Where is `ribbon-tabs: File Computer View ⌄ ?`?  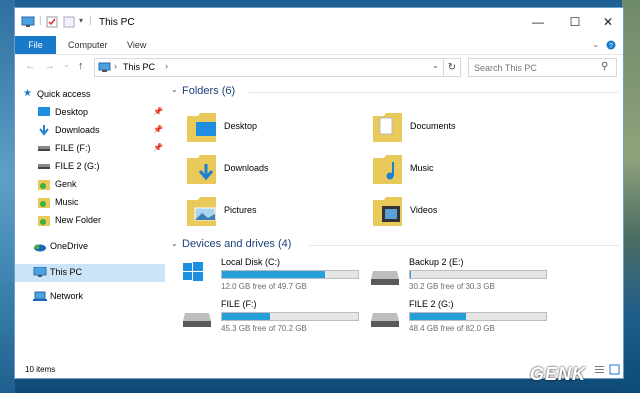 ribbon-tabs: File Computer View ⌄ ? is located at coordinates (319, 45).